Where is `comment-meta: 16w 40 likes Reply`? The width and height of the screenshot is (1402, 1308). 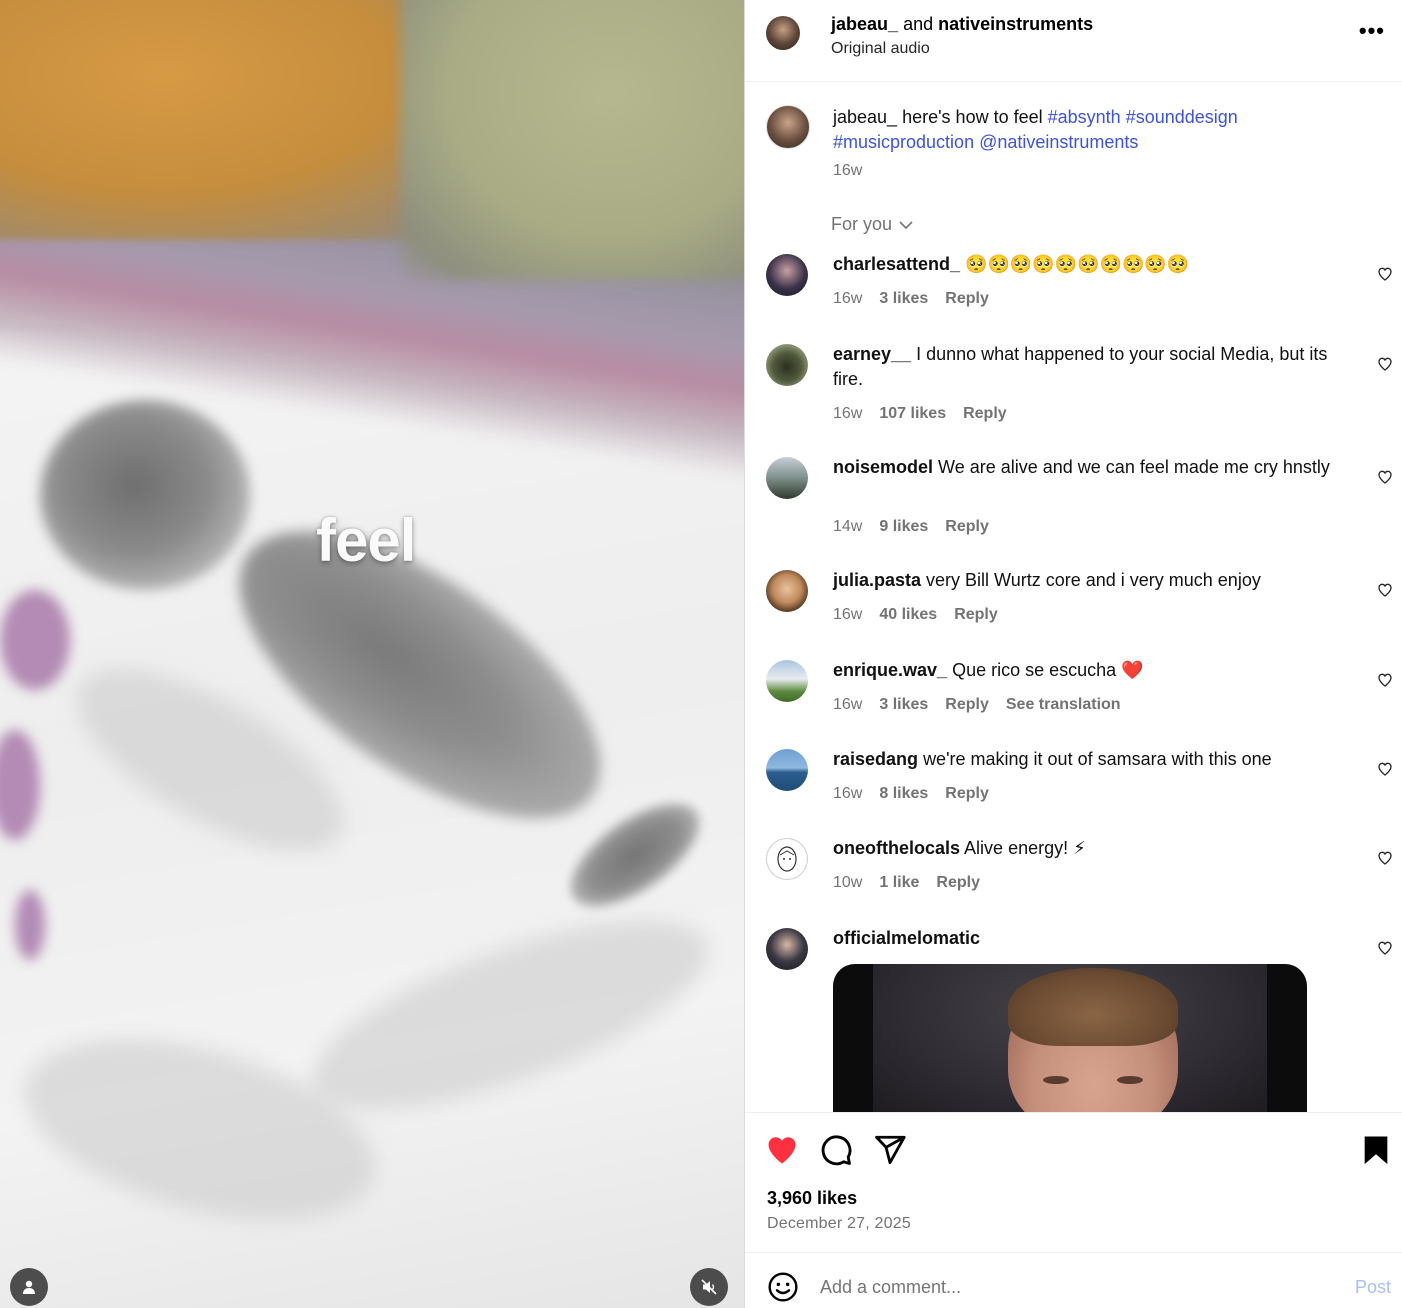 comment-meta: 16w 40 likes Reply is located at coordinates (915, 615).